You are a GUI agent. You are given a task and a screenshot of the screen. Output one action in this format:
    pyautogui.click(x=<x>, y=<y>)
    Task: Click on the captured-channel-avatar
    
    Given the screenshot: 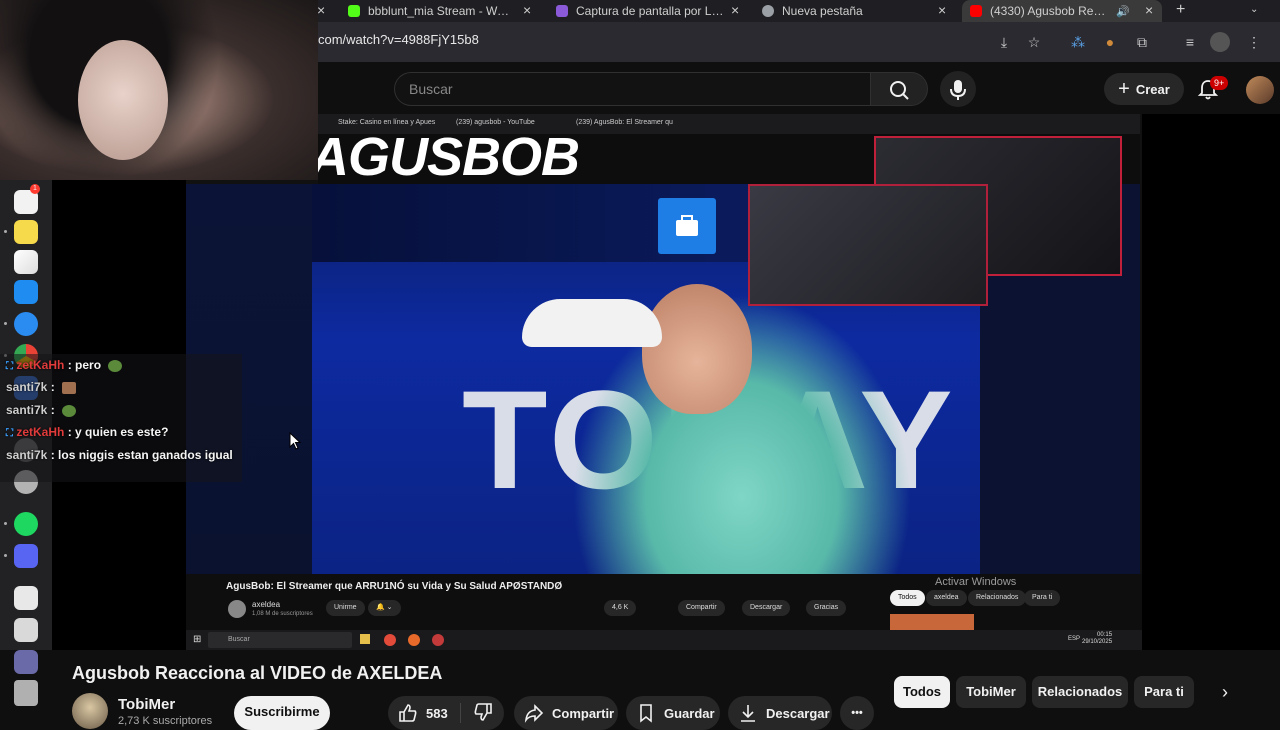 What is the action you would take?
    pyautogui.click(x=237, y=609)
    